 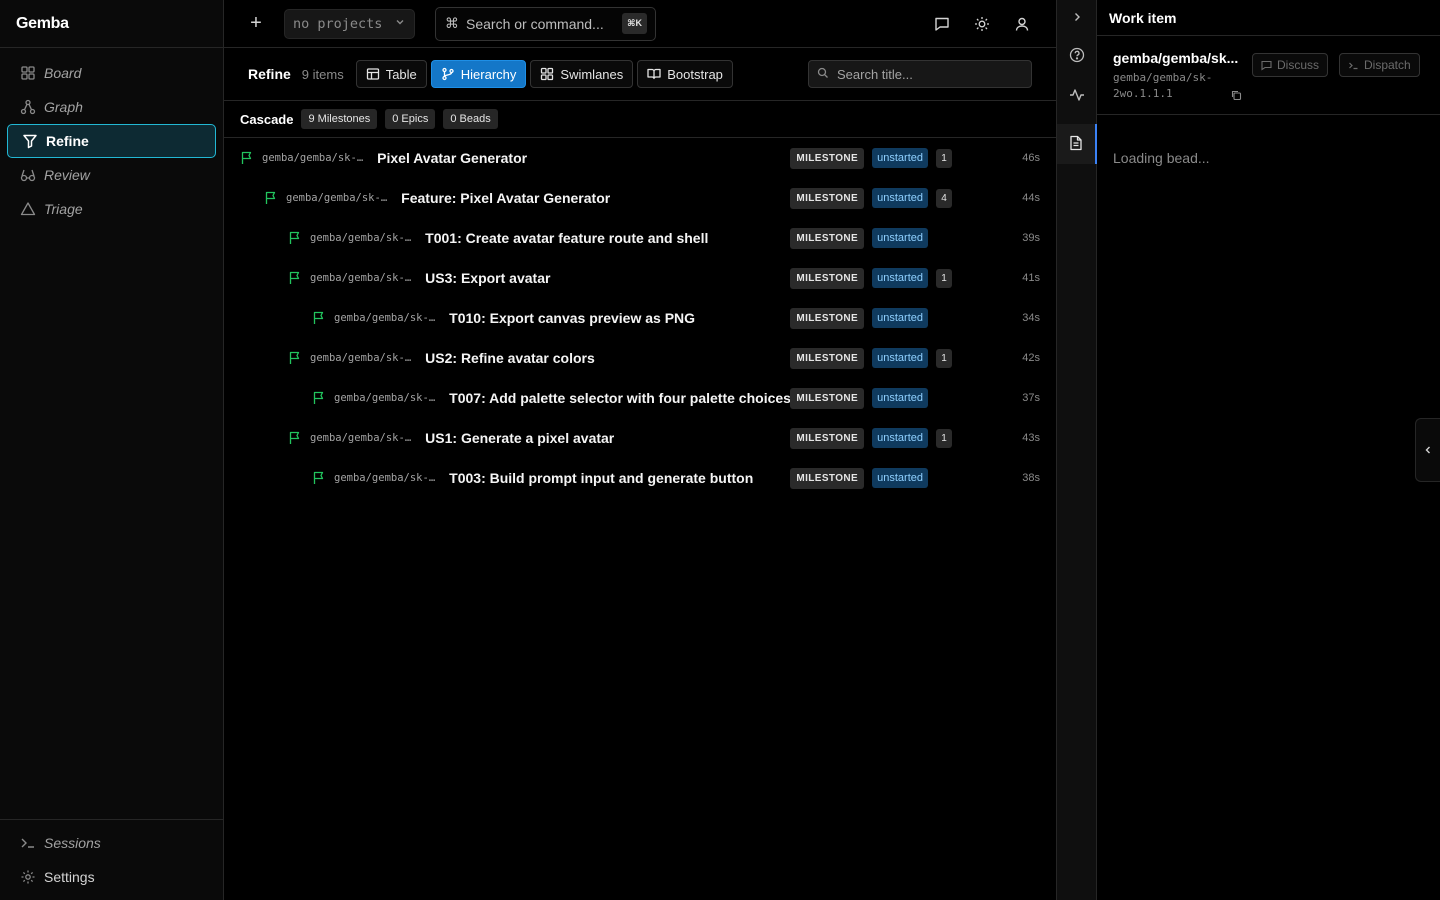 I want to click on expand-panel-button, so click(x=1077, y=18).